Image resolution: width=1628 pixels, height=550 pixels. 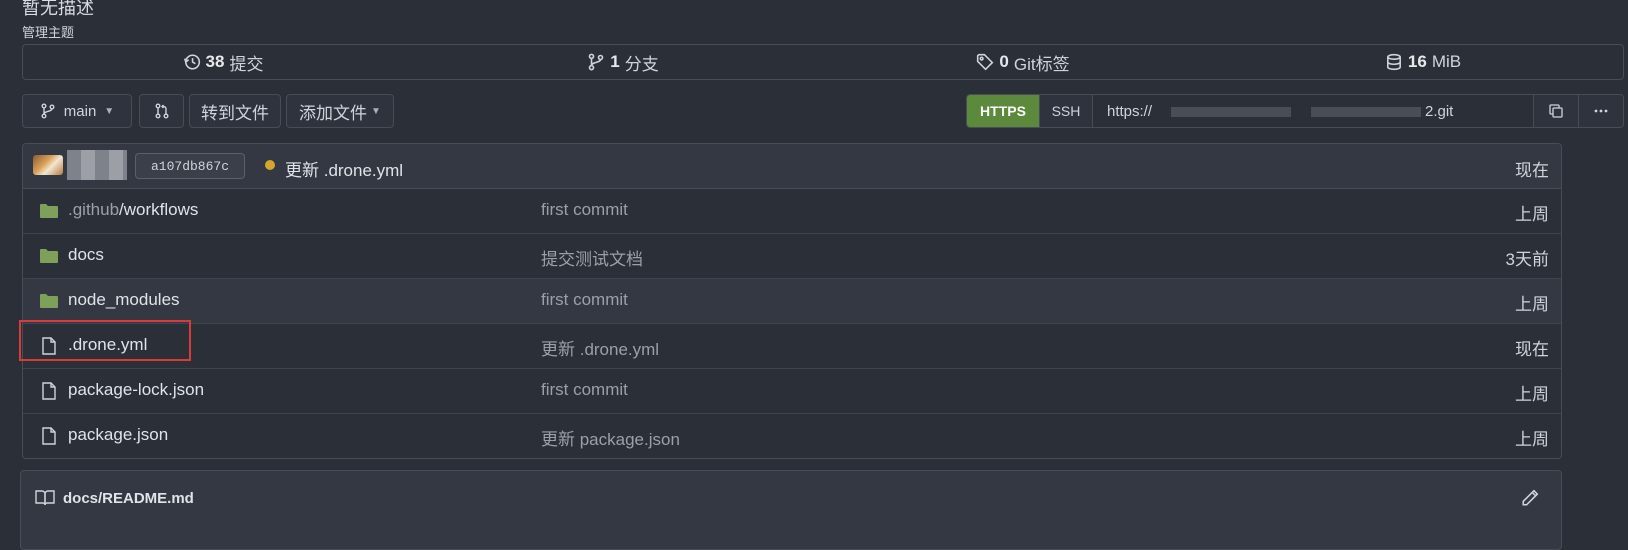 I want to click on commits-count: 38, so click(x=215, y=61).